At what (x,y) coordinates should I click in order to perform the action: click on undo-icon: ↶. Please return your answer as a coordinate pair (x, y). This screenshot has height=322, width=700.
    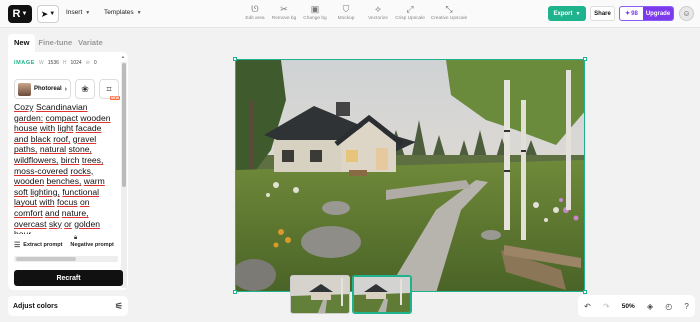
    Looking at the image, I should click on (587, 306).